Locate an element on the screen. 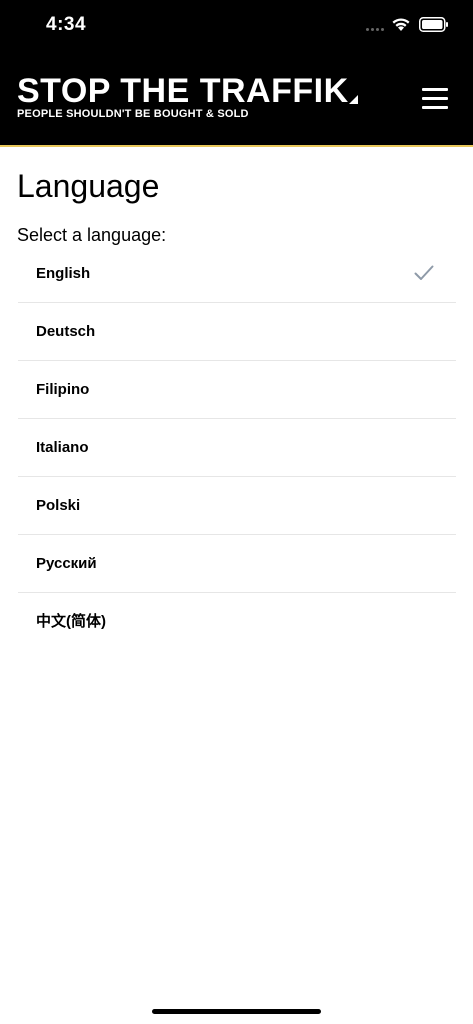 Image resolution: width=473 pixels, height=1024 pixels. language-label: Filipino is located at coordinates (63, 389).